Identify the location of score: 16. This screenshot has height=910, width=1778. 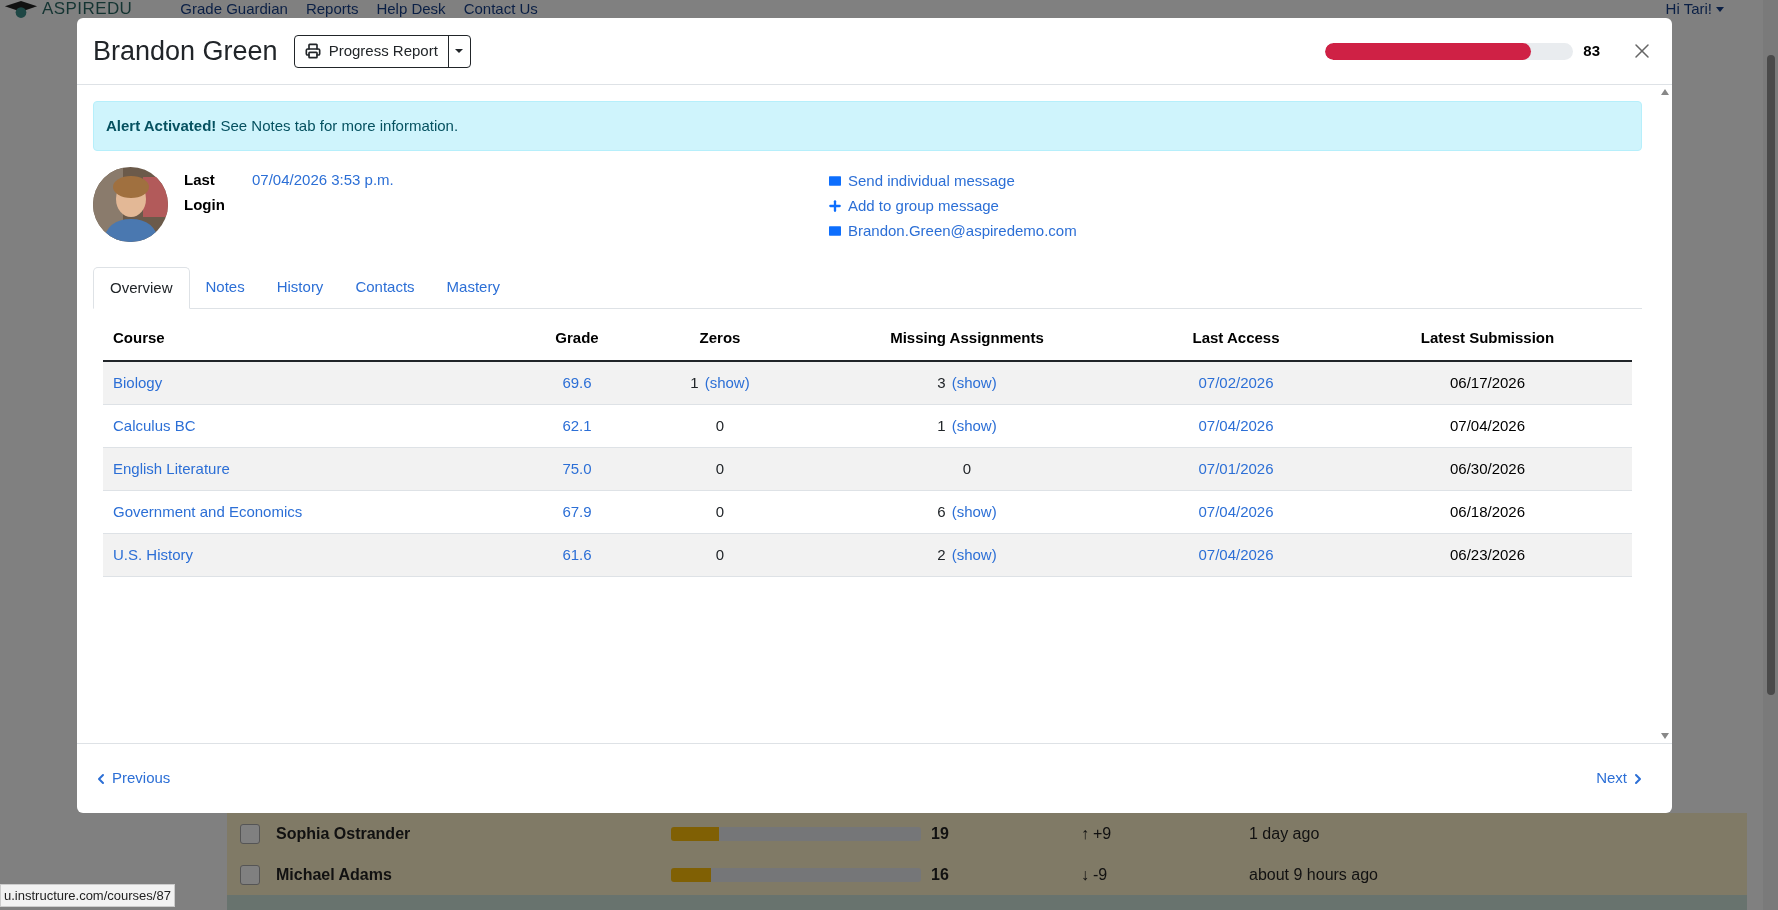
(940, 874).